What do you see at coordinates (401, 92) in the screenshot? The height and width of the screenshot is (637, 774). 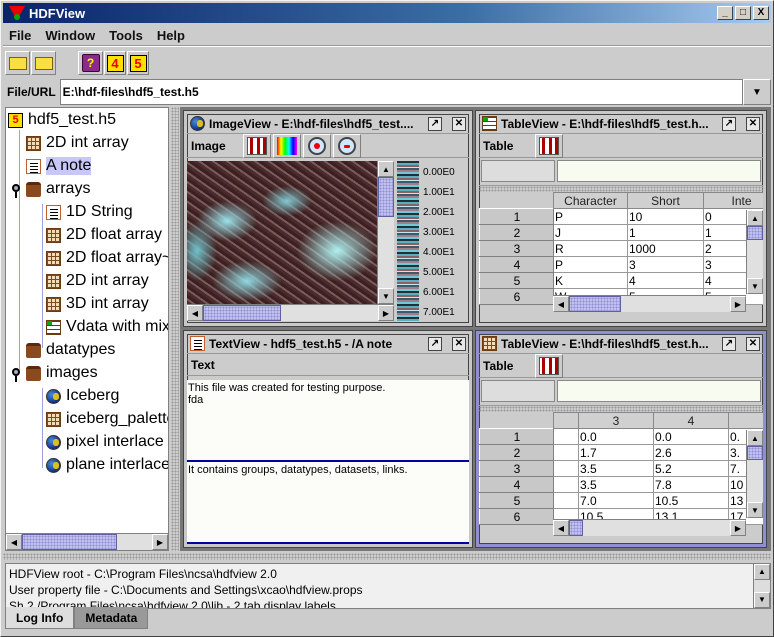 I see `url-input: E:\hdf-files\hdf5_test.h5` at bounding box center [401, 92].